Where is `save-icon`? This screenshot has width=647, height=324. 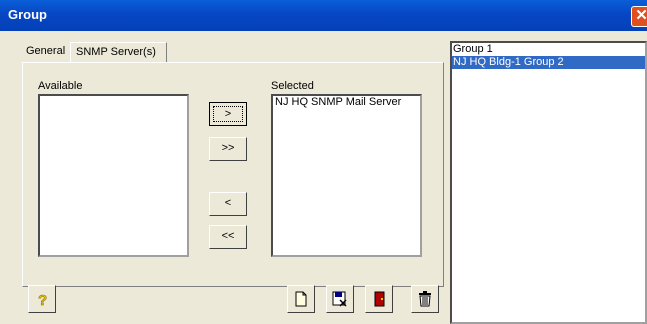 save-icon is located at coordinates (339, 299).